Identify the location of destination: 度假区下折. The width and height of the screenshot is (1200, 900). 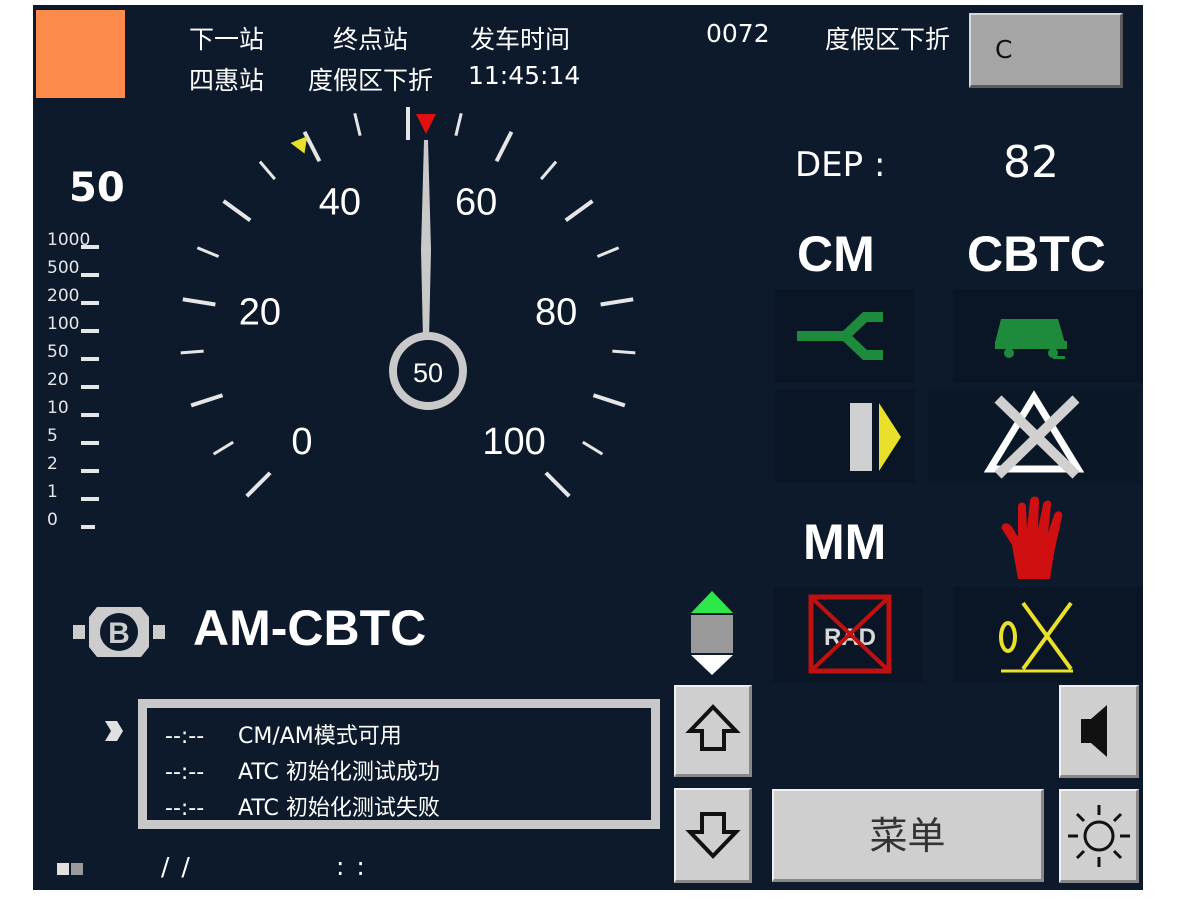
(888, 39).